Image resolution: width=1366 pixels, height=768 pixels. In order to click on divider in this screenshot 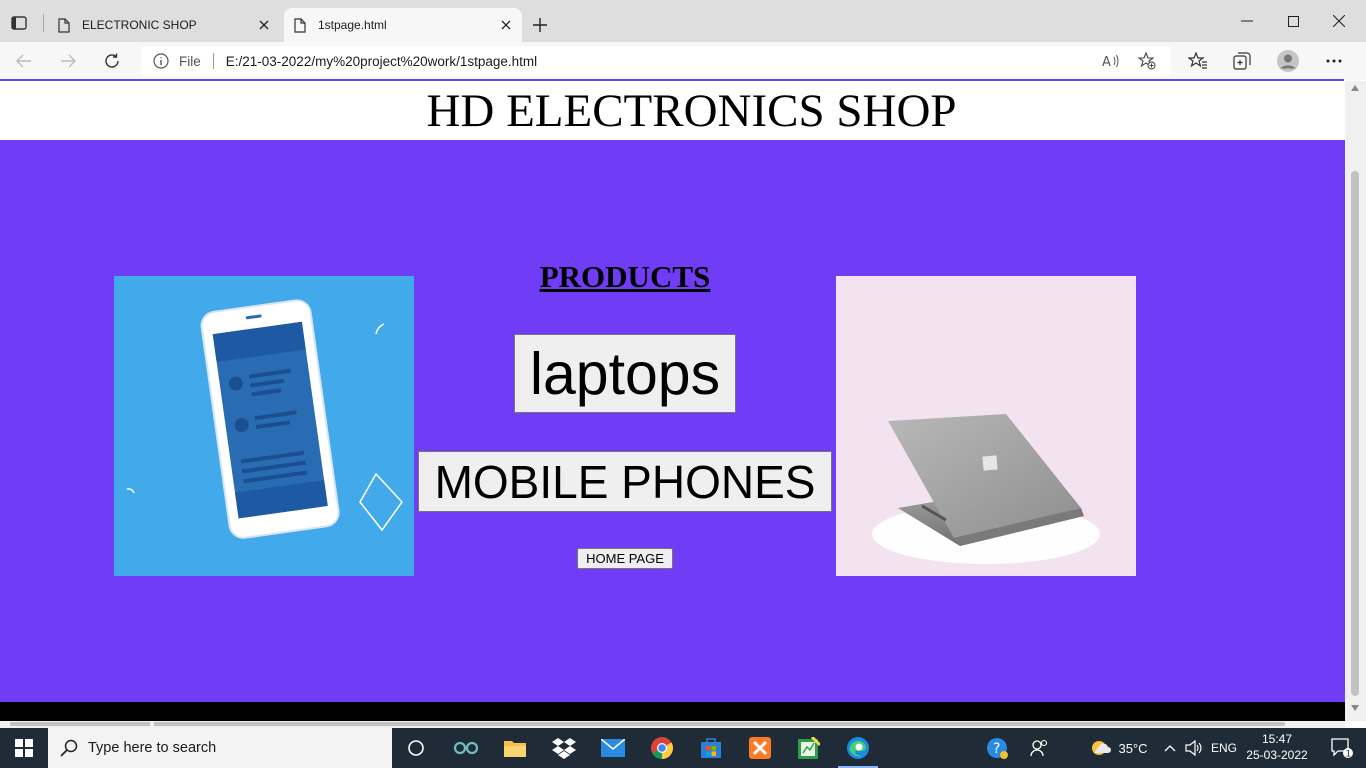, I will do `click(213, 61)`.